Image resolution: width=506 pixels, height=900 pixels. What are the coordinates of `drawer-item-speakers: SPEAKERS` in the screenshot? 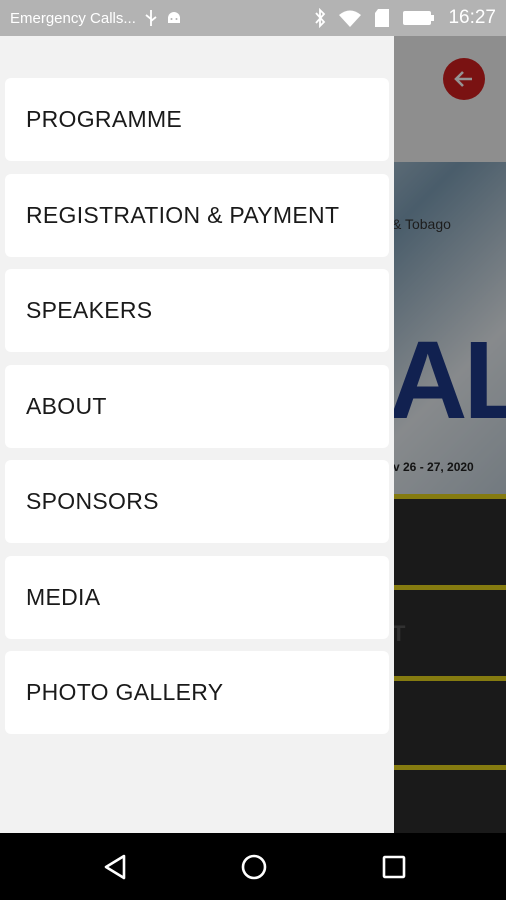 It's located at (197, 310).